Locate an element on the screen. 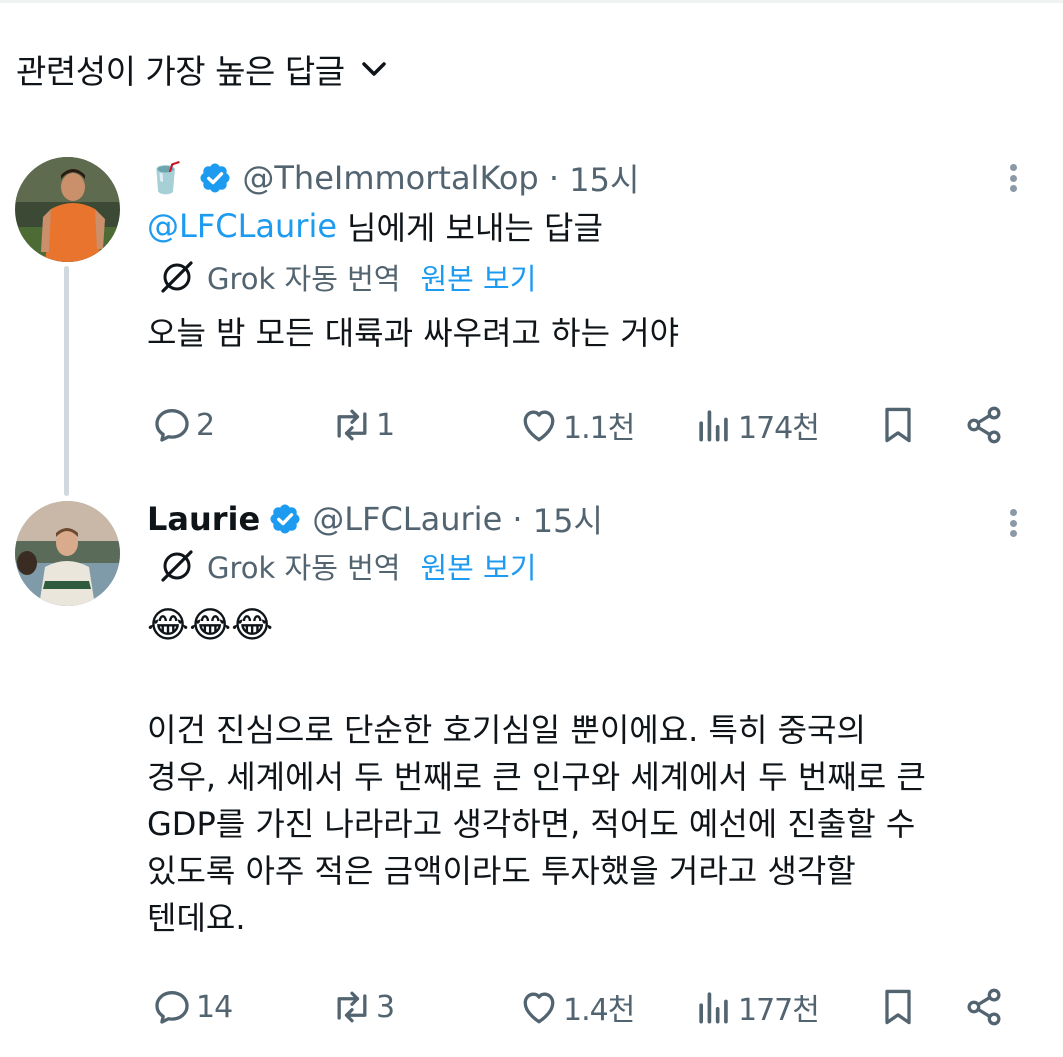 Image resolution: width=1063 pixels, height=1057 pixels. view-count: 177천 is located at coordinates (779, 1010).